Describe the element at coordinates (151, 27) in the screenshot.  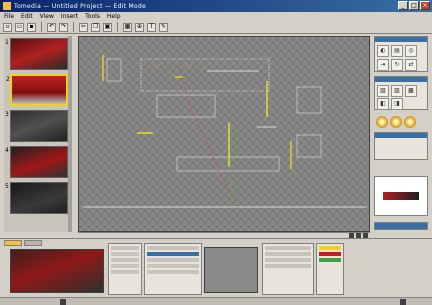
I see `text-icon: T` at that location.